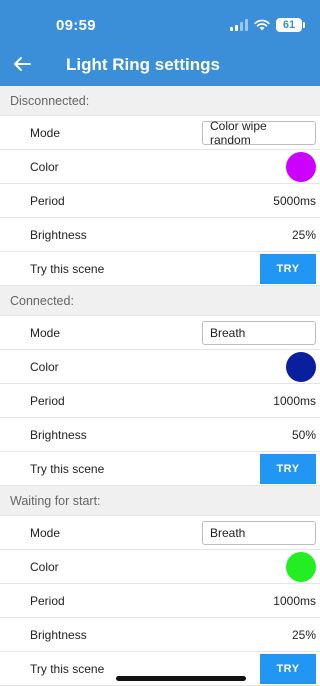 Image resolution: width=320 pixels, height=686 pixels. What do you see at coordinates (303, 434) in the screenshot?
I see `brightness-value: 50%` at bounding box center [303, 434].